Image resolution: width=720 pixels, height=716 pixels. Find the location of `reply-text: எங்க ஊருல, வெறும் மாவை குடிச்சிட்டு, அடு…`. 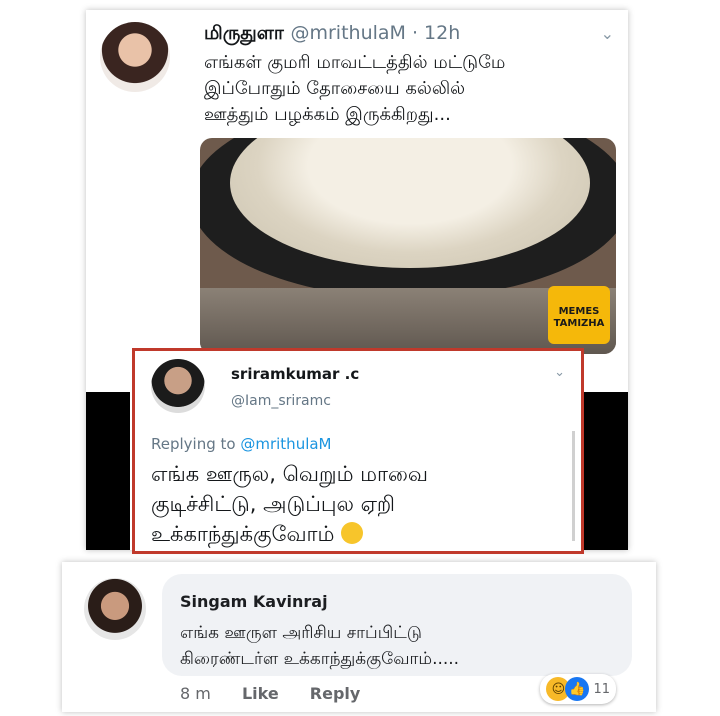

reply-text: எங்க ஊருல, வெறும் மாவை குடிச்சிட்டு, அடு… is located at coordinates (289, 504).